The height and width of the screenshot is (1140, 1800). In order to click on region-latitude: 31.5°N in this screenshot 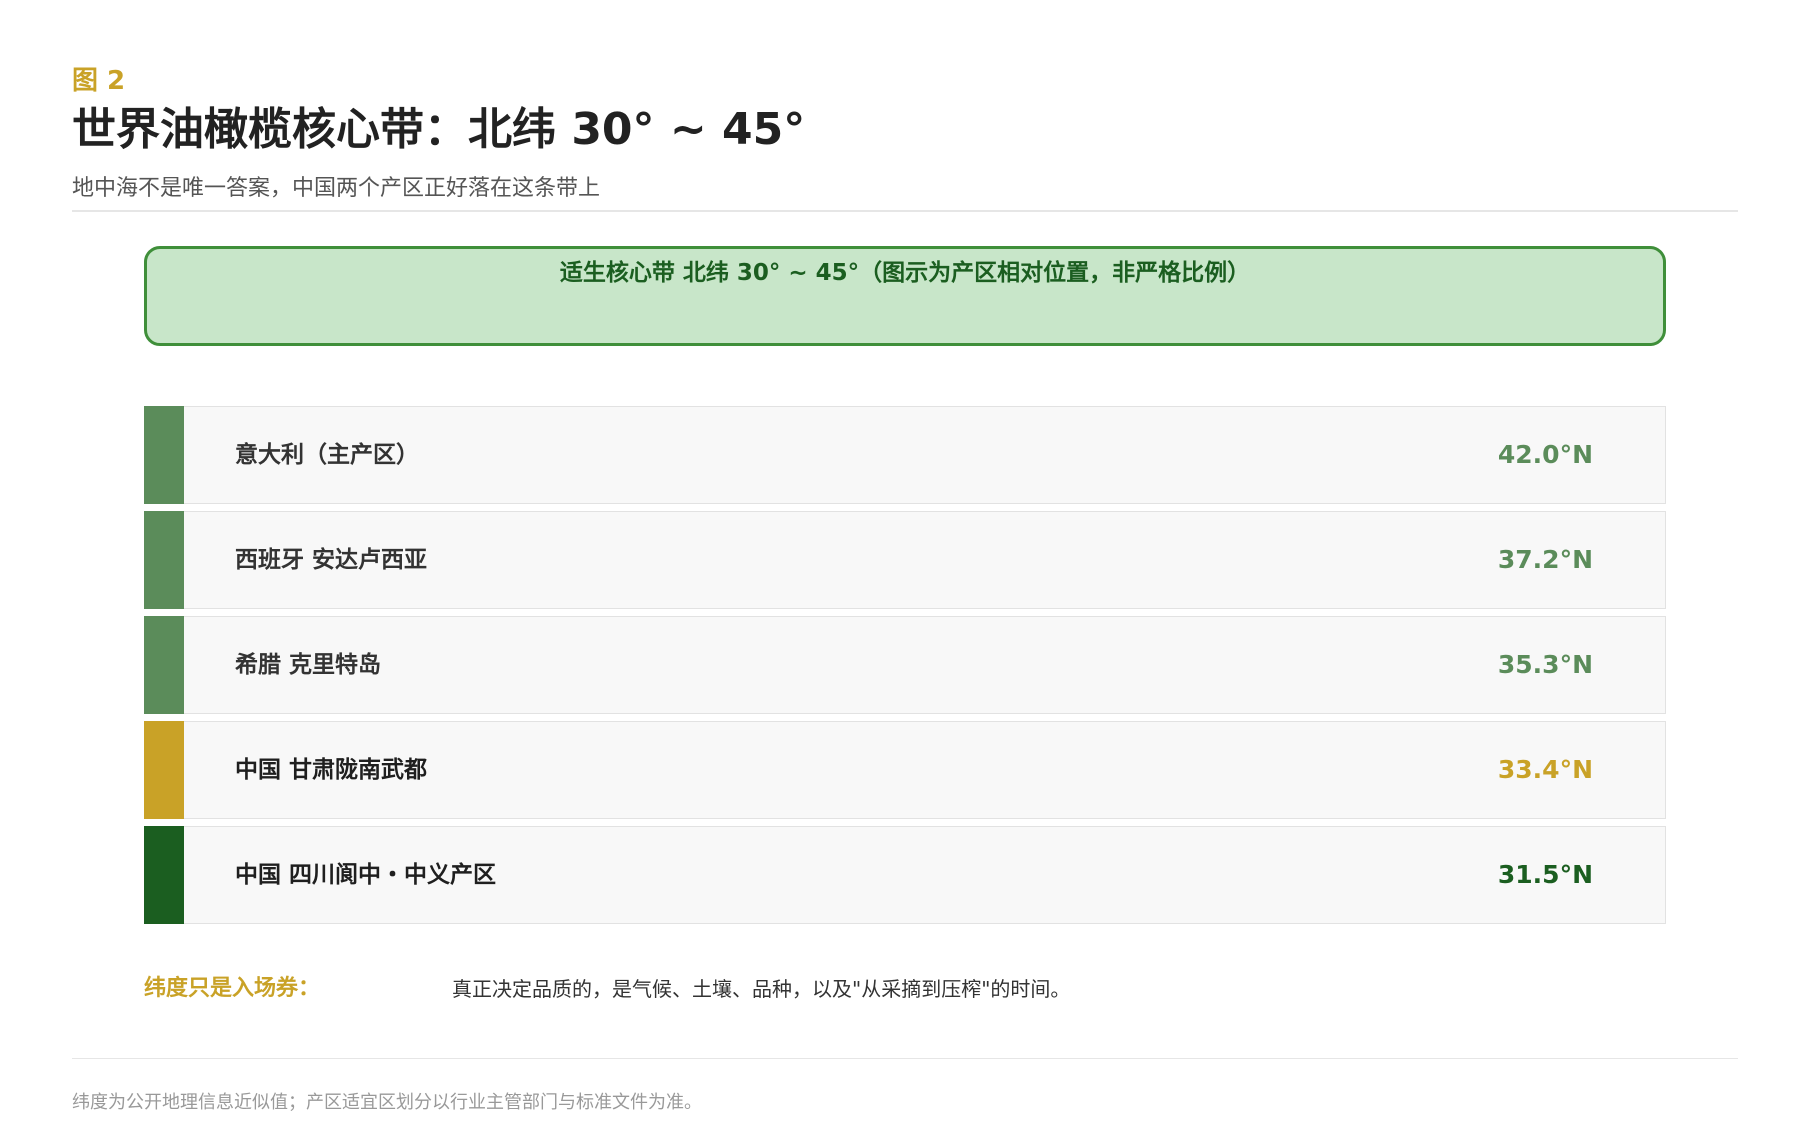, I will do `click(1545, 874)`.